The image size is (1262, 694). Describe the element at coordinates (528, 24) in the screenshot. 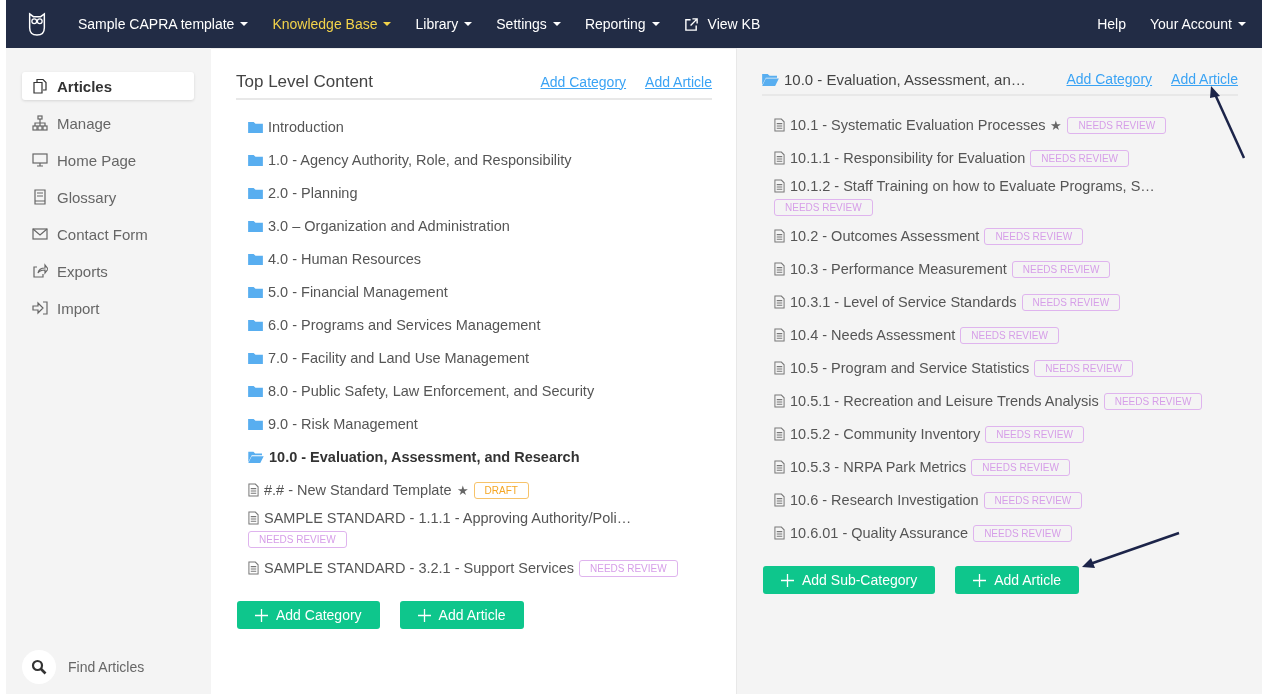

I see `nav-menu-item: Settings` at that location.